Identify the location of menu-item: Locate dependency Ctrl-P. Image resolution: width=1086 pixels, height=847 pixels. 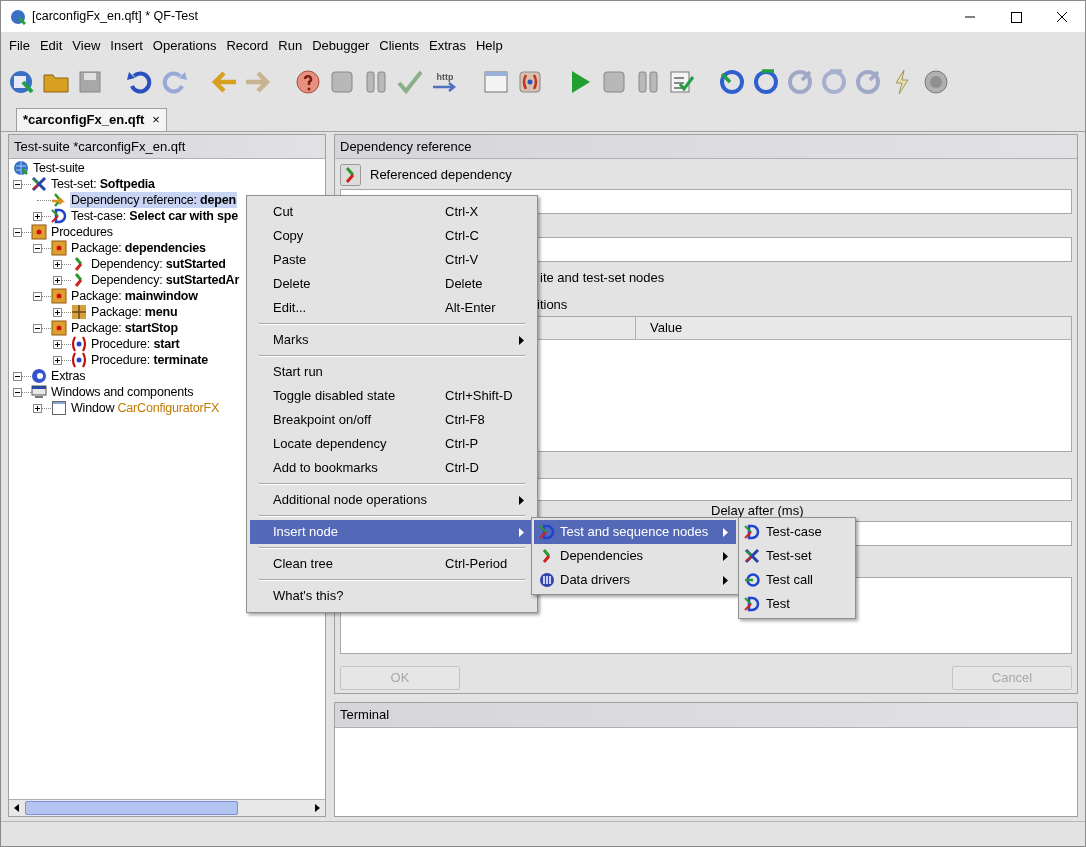
(392, 444).